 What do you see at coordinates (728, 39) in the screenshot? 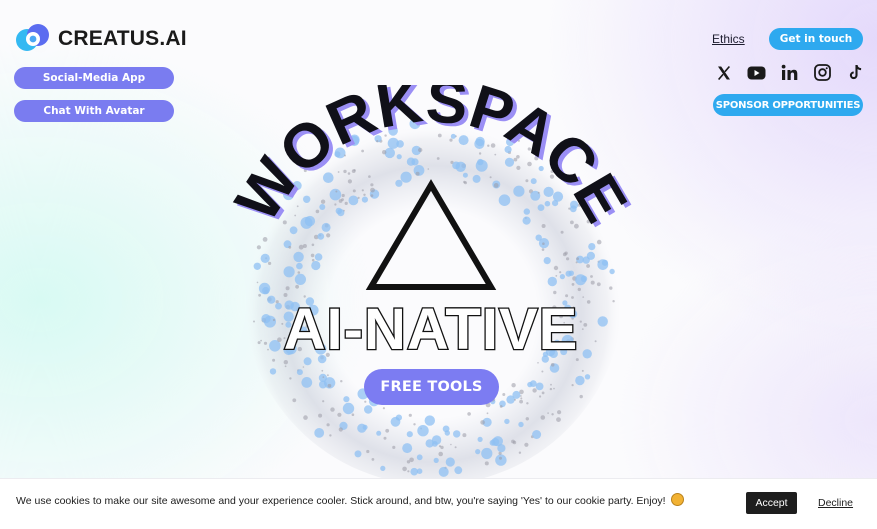
I see `ethics-link: Ethics` at bounding box center [728, 39].